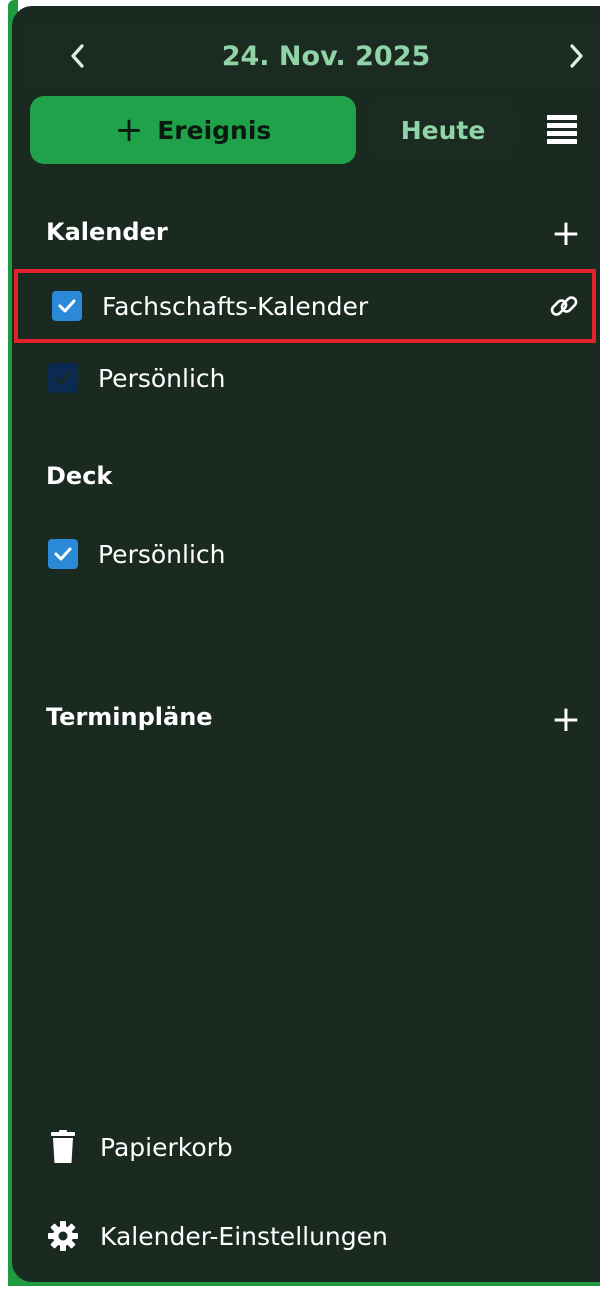 The image size is (600, 1294). I want to click on trash-icon, so click(63, 1147).